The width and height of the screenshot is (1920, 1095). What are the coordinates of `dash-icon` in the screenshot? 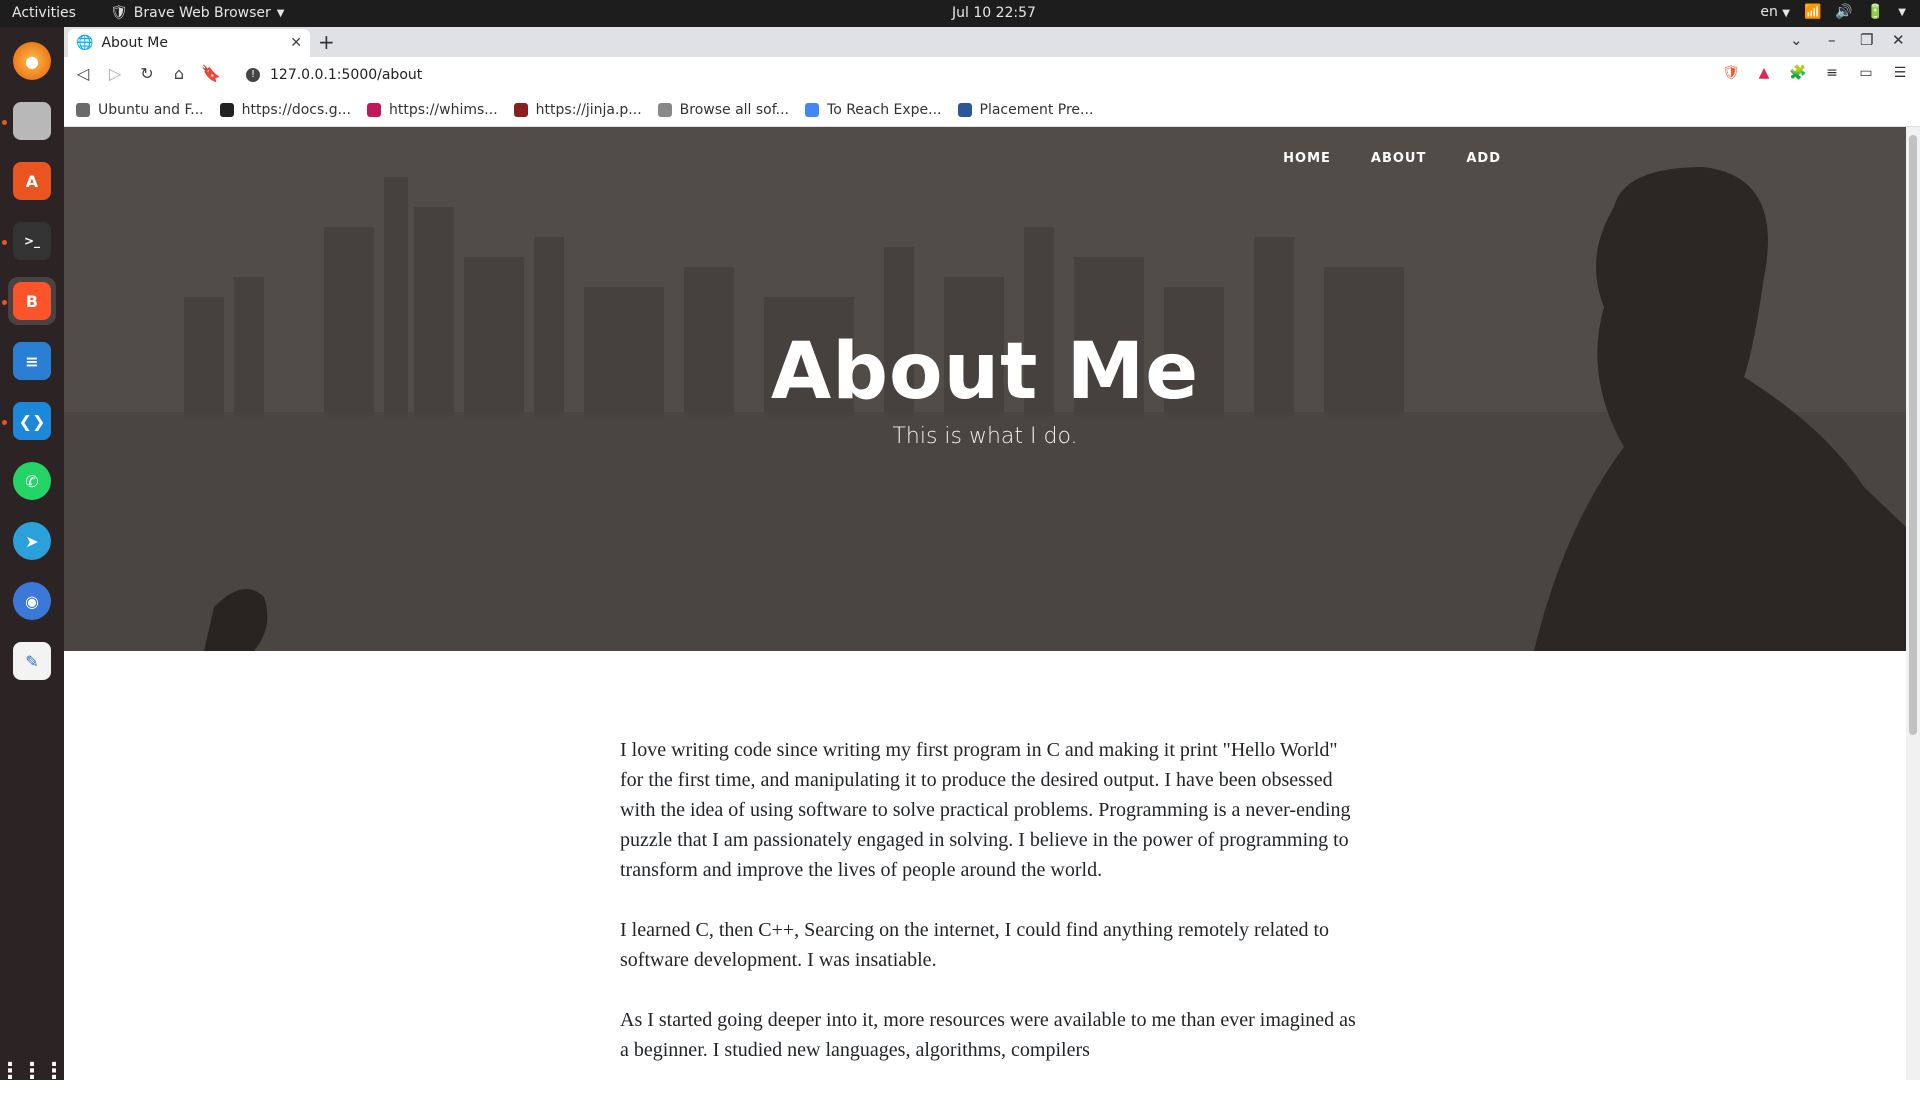 It's located at (664, 109).